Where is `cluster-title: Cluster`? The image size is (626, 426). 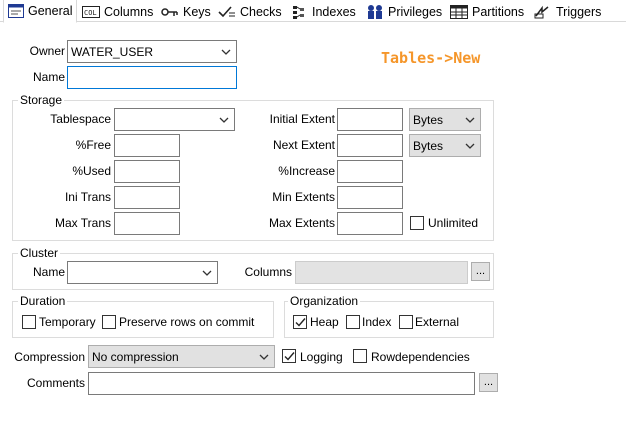
cluster-title: Cluster is located at coordinates (39, 253).